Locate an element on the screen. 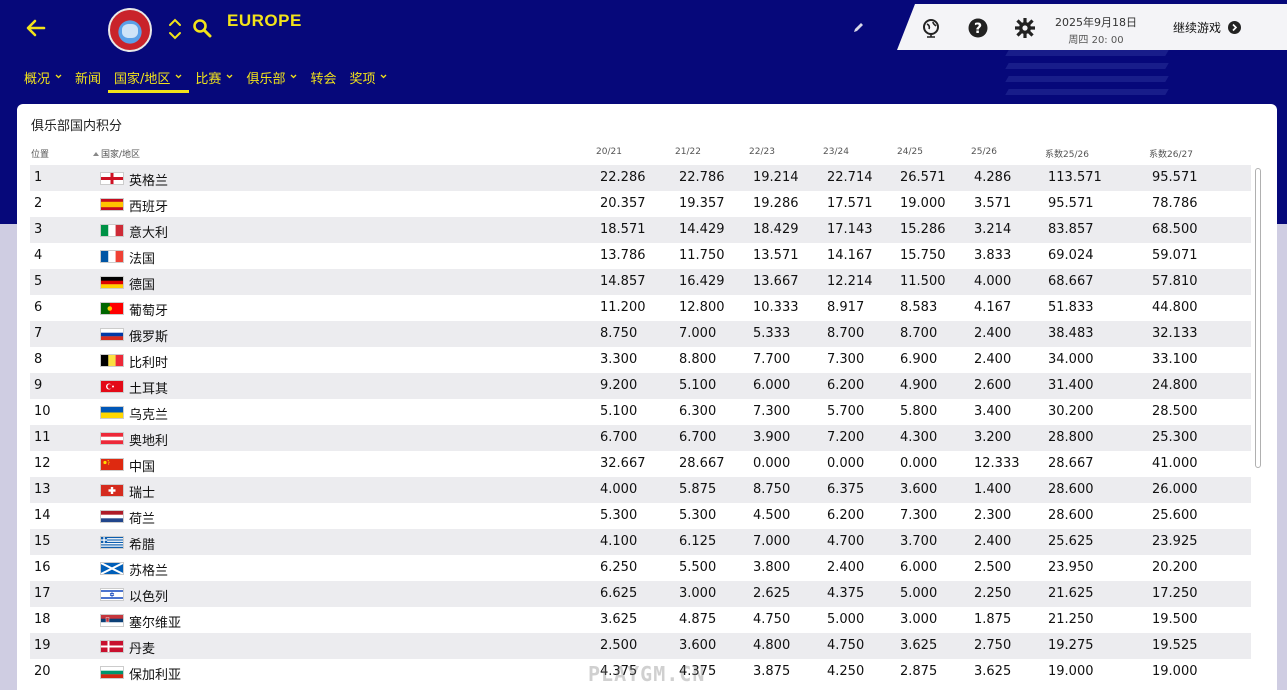 The image size is (1287, 690). value-cell: 4.875 is located at coordinates (698, 619).